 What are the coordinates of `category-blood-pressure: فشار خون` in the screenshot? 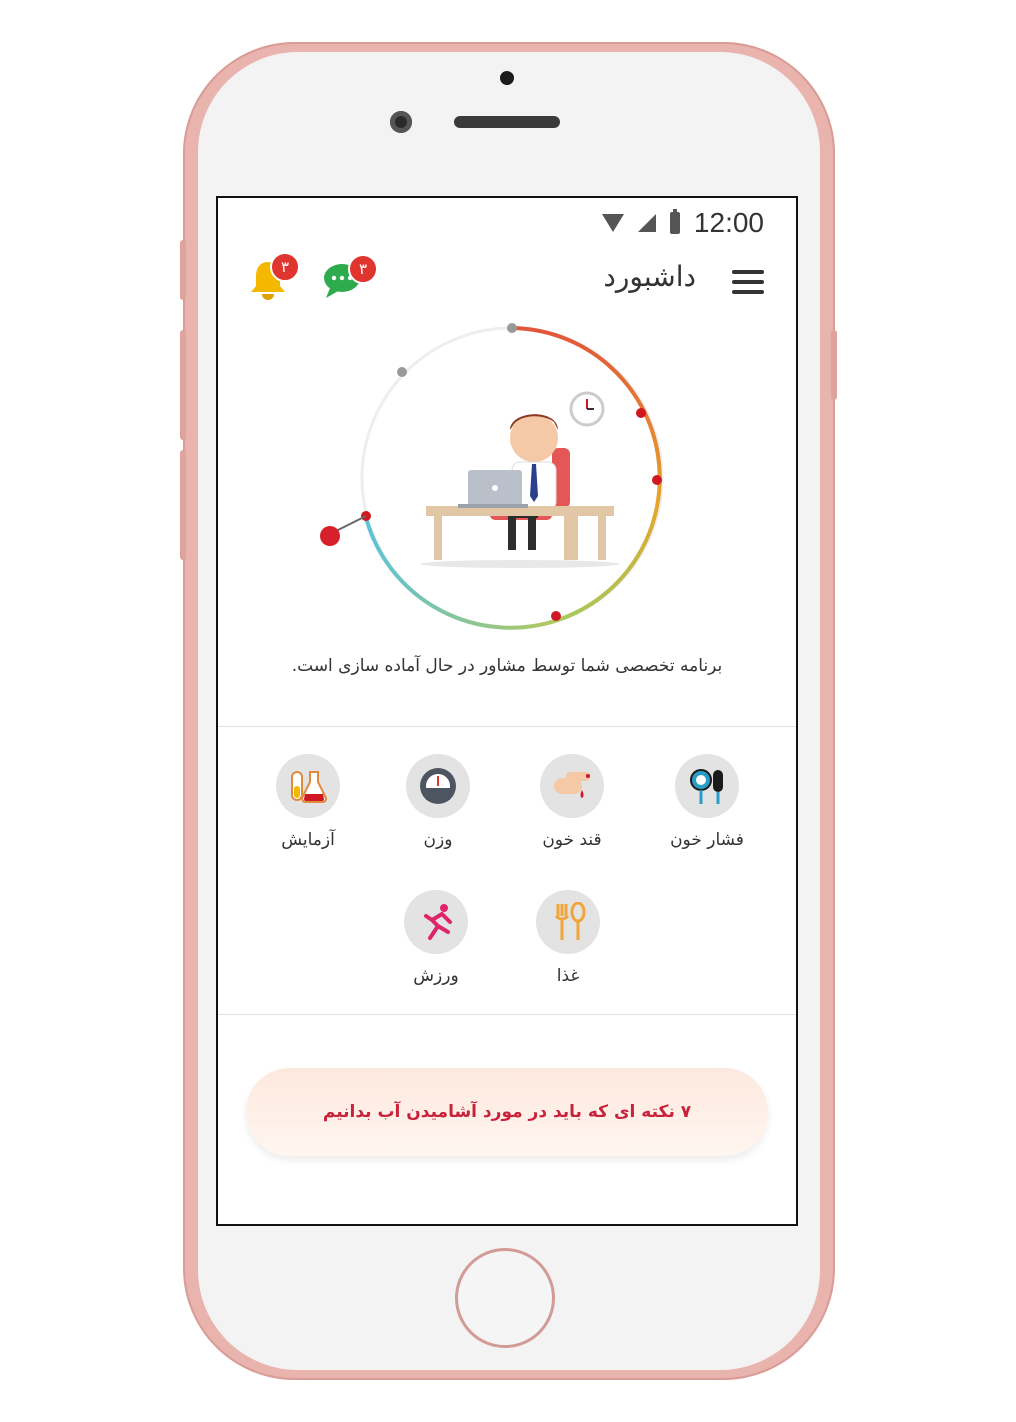 It's located at (707, 802).